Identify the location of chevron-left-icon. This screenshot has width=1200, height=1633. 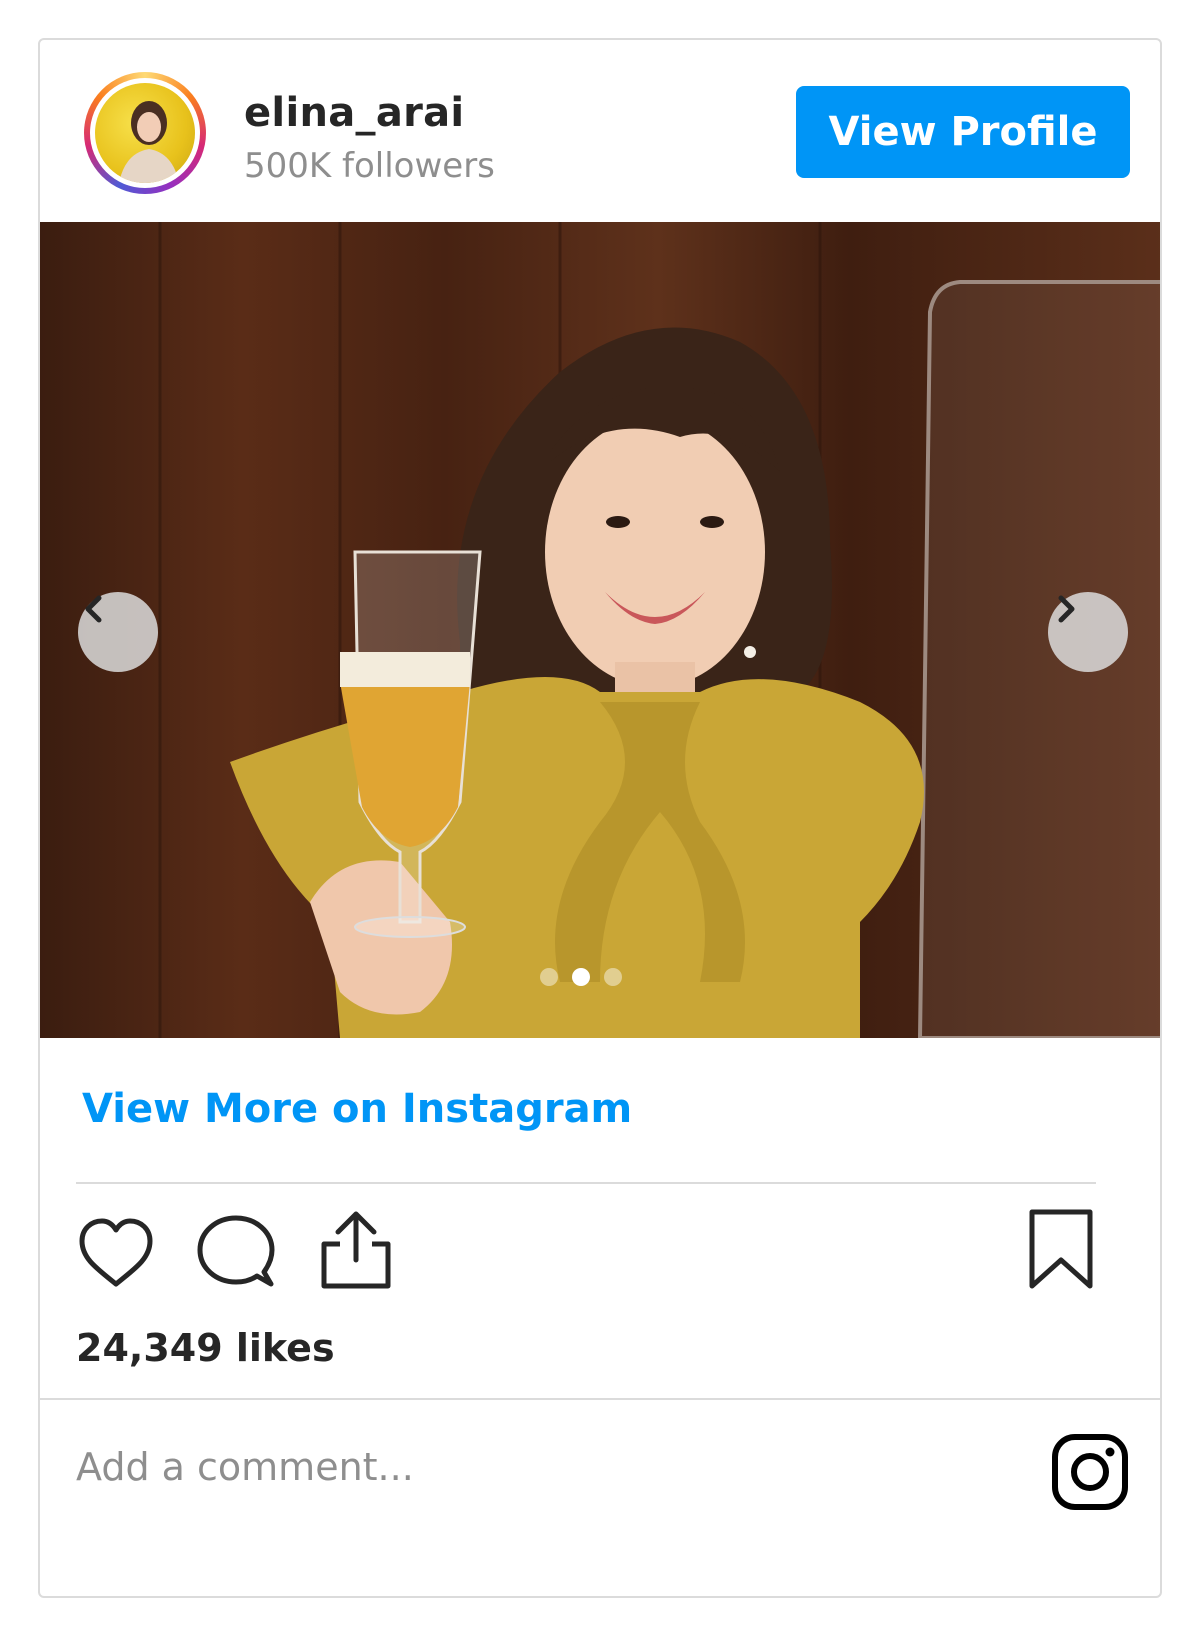
(93, 609).